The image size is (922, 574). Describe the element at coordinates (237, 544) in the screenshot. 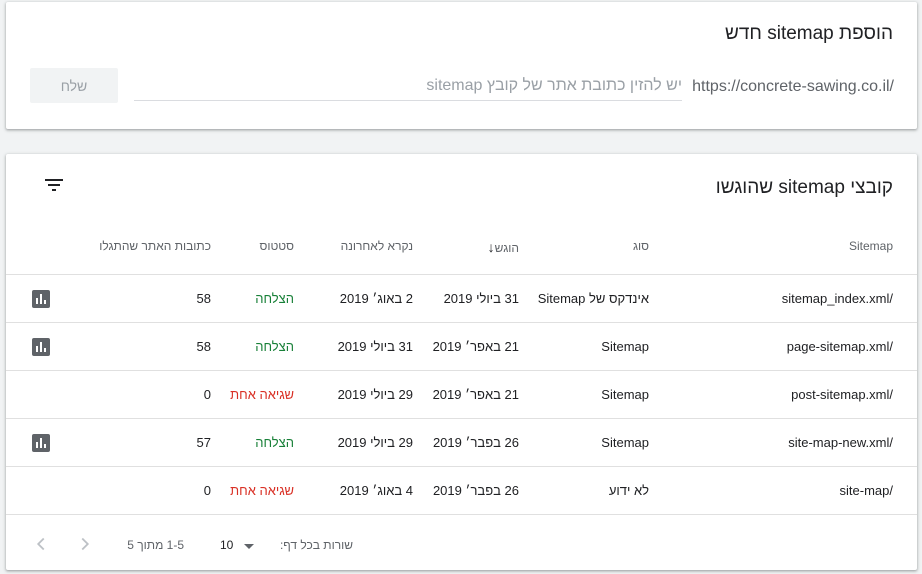

I see `rows-per-page-select: 10` at that location.